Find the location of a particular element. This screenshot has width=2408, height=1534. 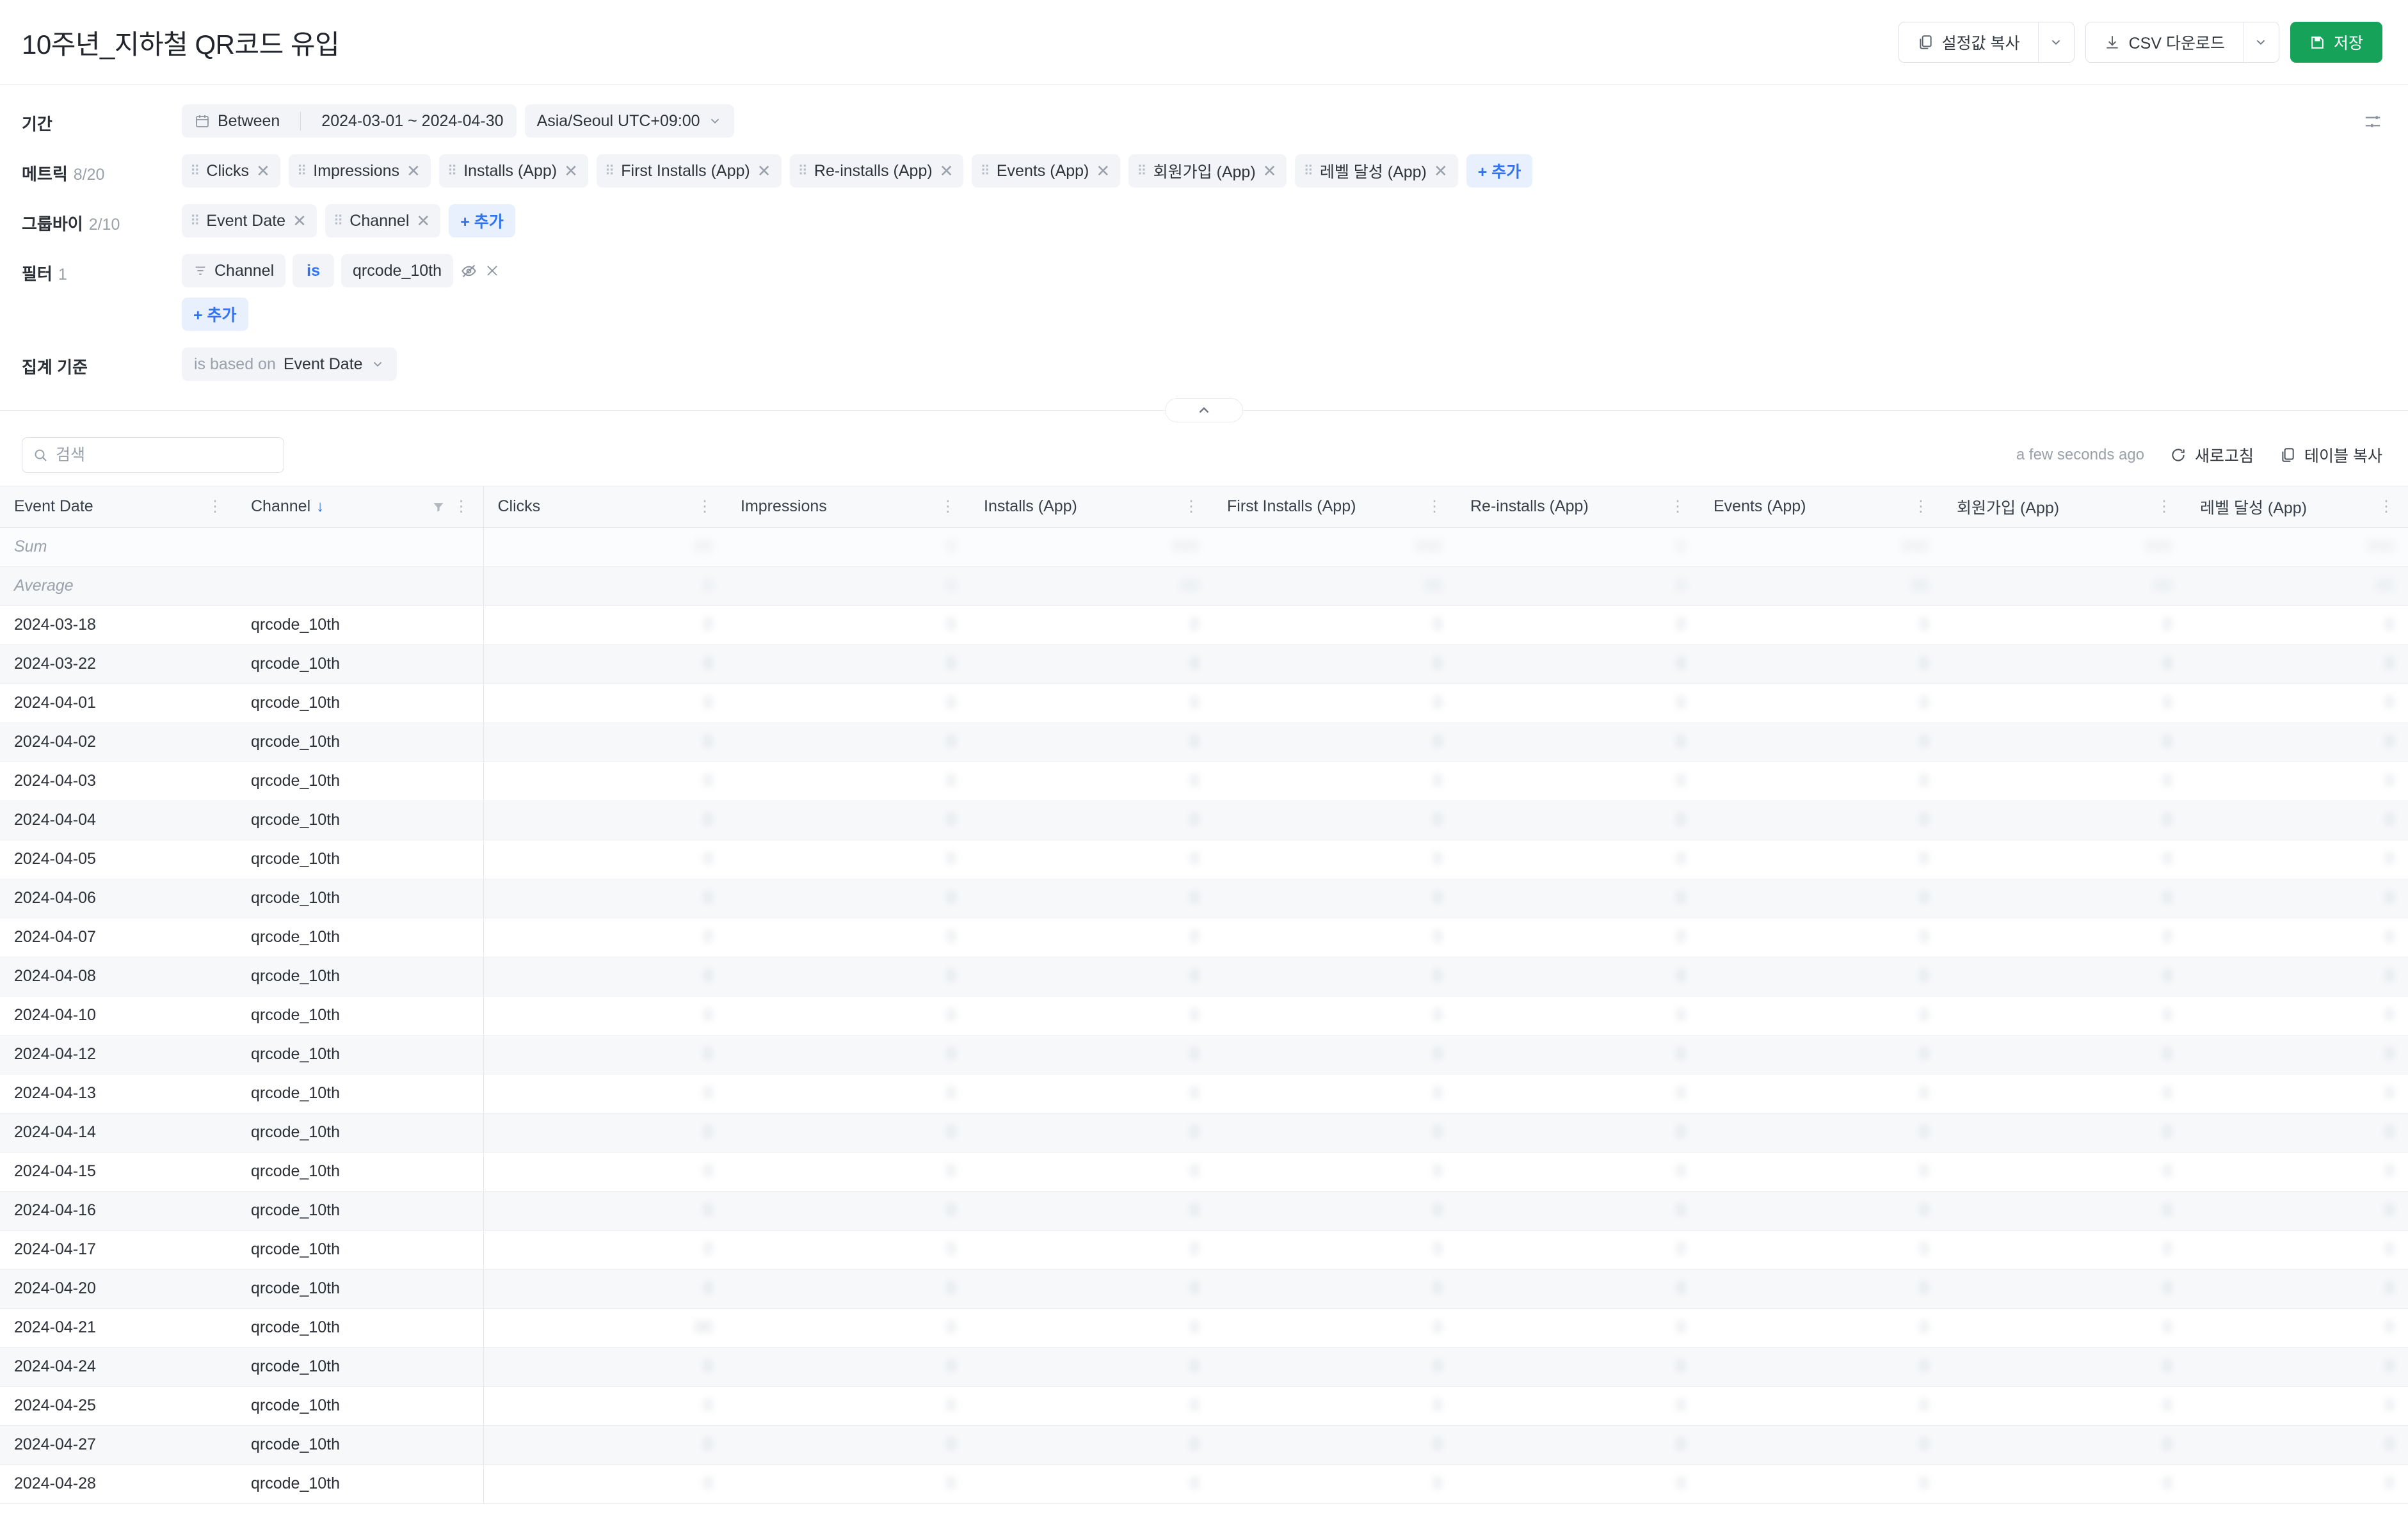

date-range-control: Between 2024-03-01 ~ 2024-04-30 is located at coordinates (349, 121).